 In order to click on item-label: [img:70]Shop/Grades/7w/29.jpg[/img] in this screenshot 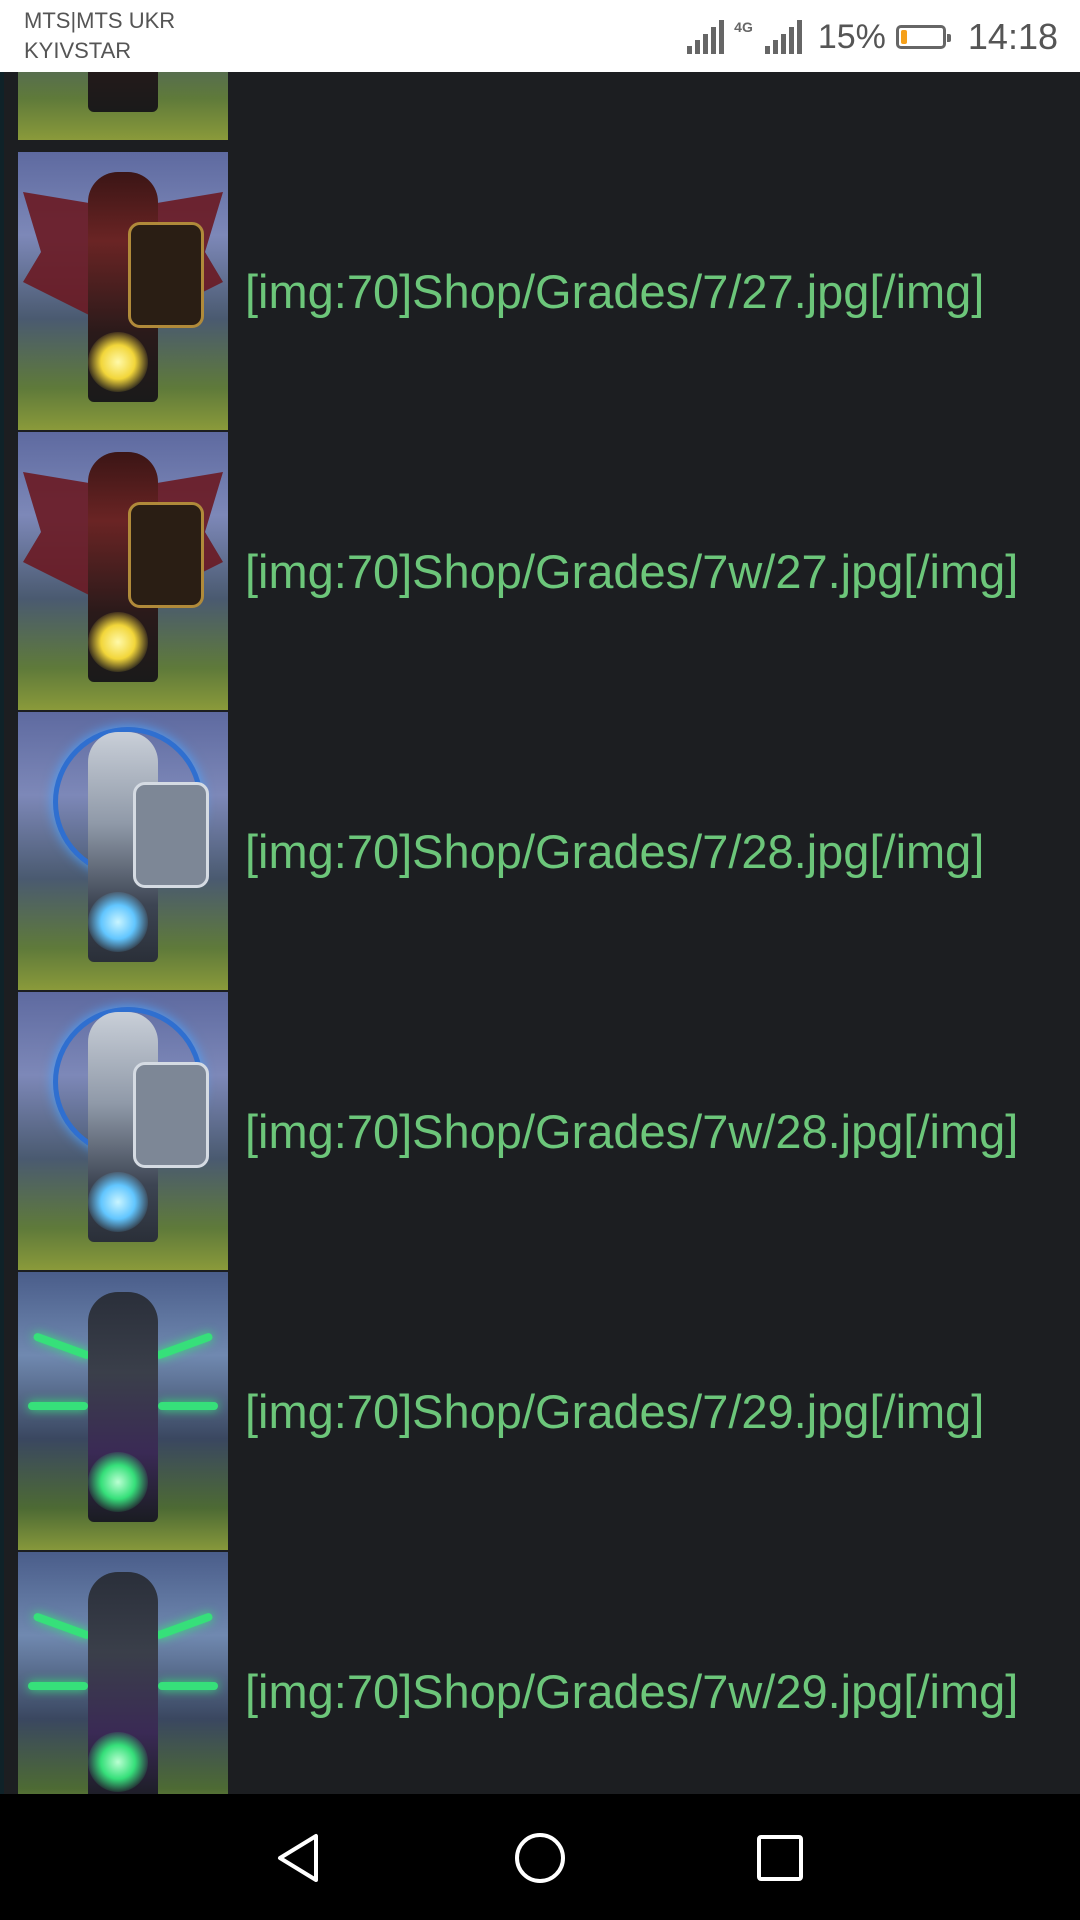, I will do `click(632, 1691)`.